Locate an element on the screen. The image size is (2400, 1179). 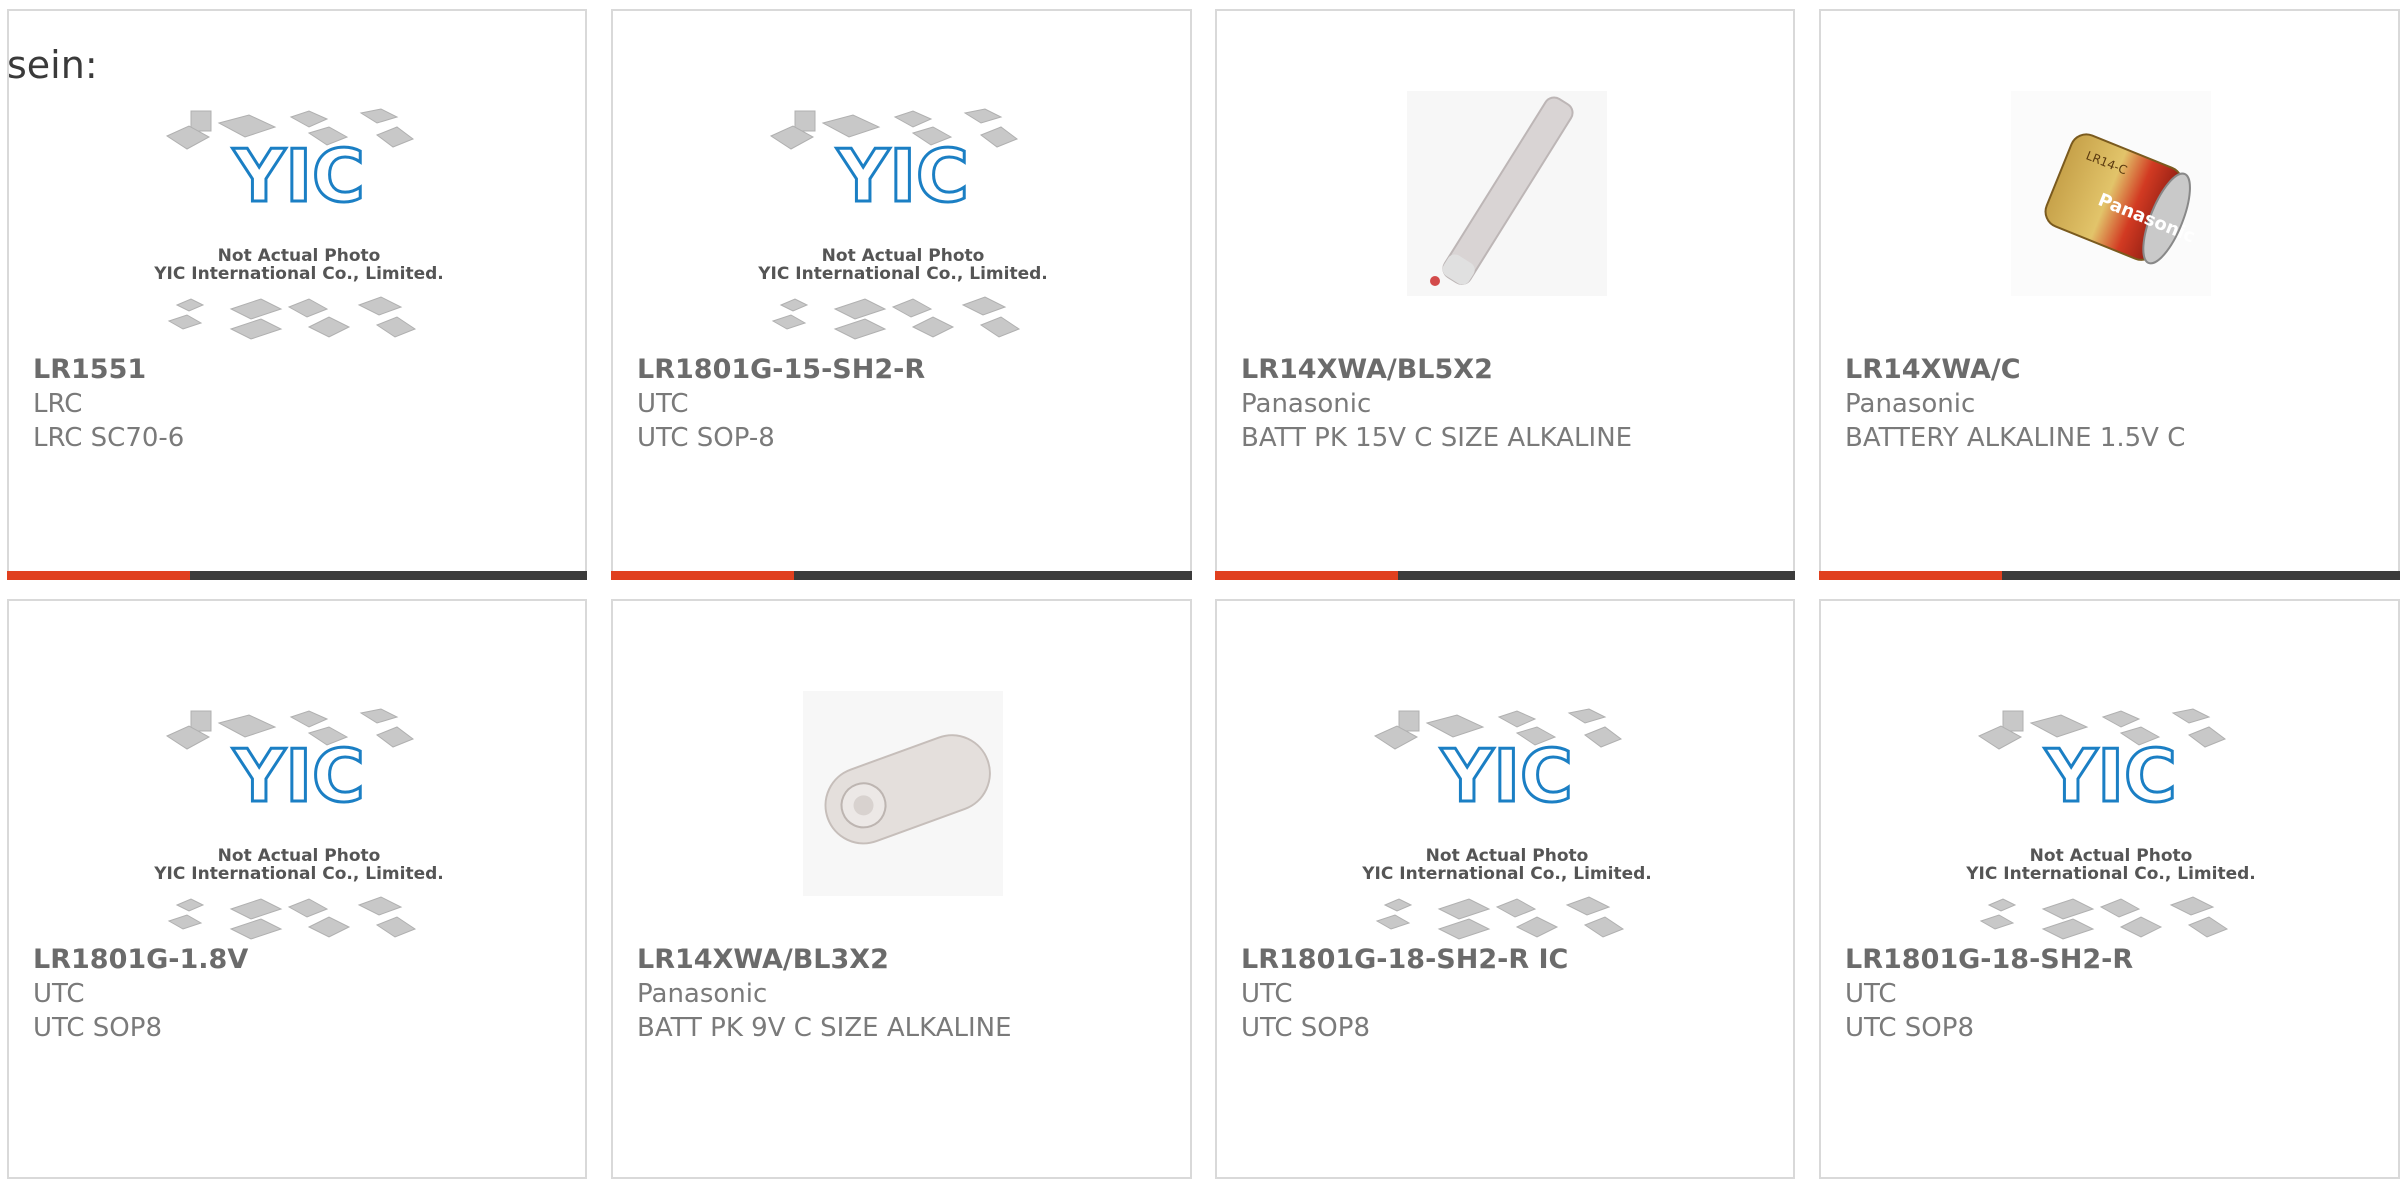
battery-c-cell-image: Panasonic LR14-C is located at coordinates (2111, 193).